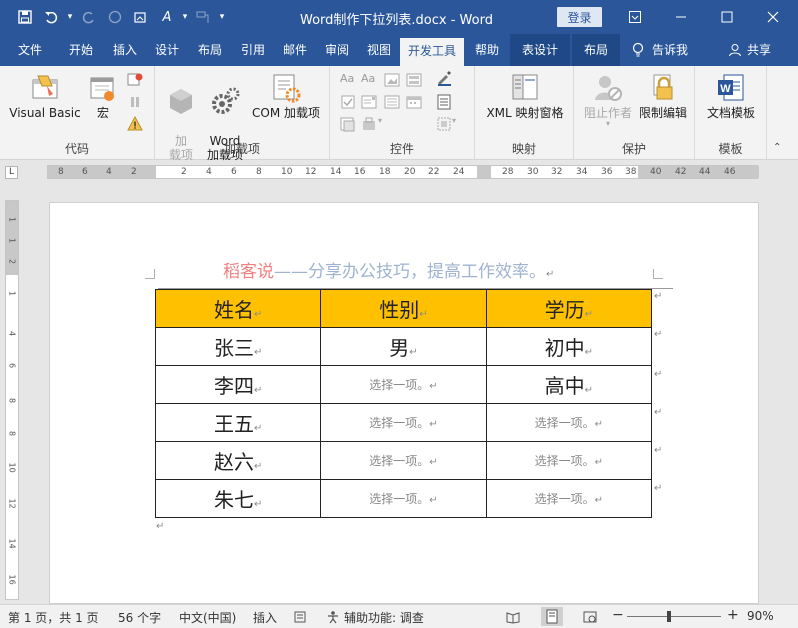 This screenshot has height=628, width=798. What do you see at coordinates (141, 17) in the screenshot?
I see `picture-edit-icon` at bounding box center [141, 17].